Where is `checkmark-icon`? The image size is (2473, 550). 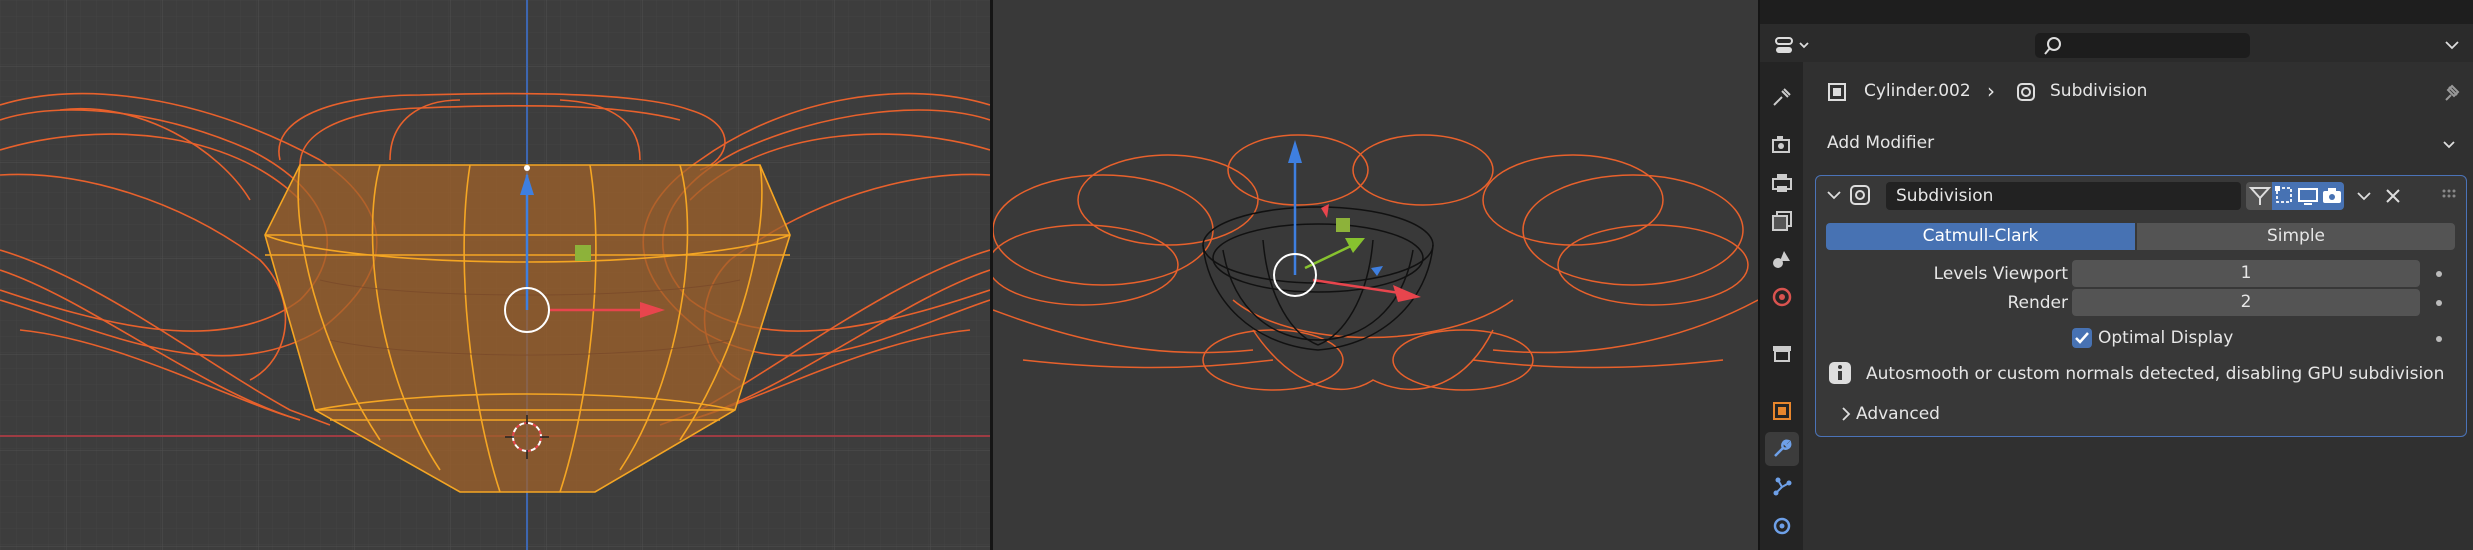
checkmark-icon is located at coordinates (2082, 338).